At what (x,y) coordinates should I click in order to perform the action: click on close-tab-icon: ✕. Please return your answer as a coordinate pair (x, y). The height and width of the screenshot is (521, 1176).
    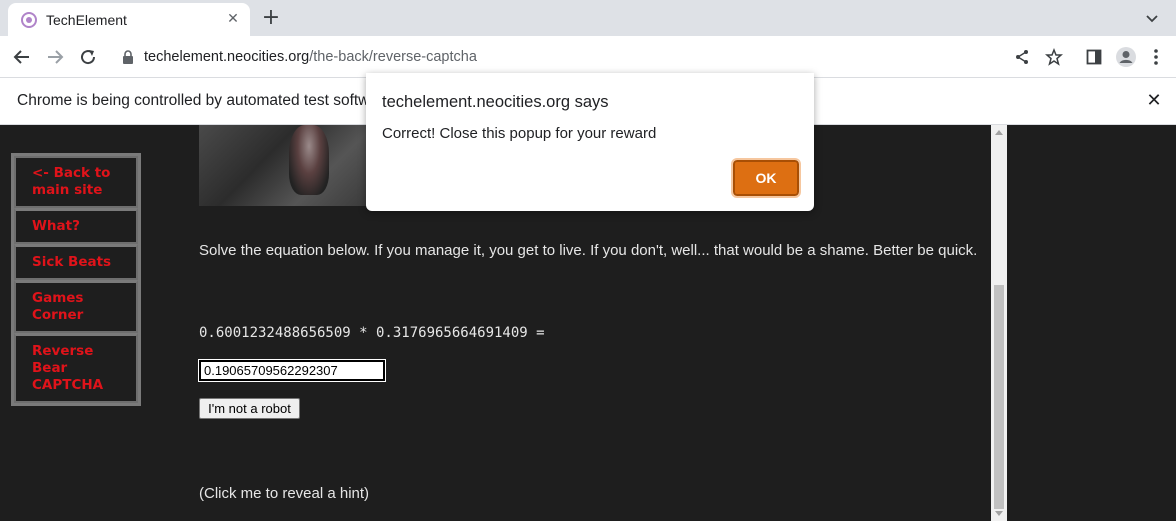
    Looking at the image, I should click on (233, 19).